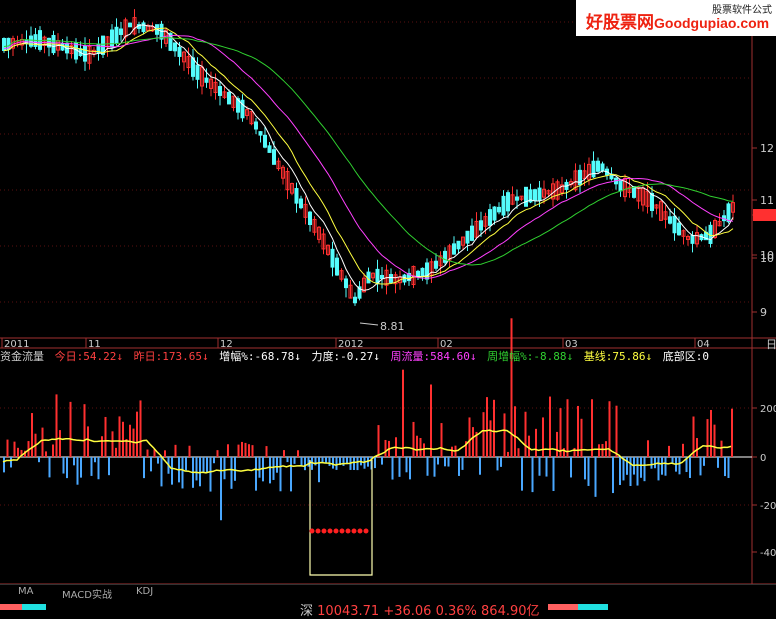 The width and height of the screenshot is (776, 619). I want to click on yesterday-value: 昨日:173.65↓, so click(171, 356).